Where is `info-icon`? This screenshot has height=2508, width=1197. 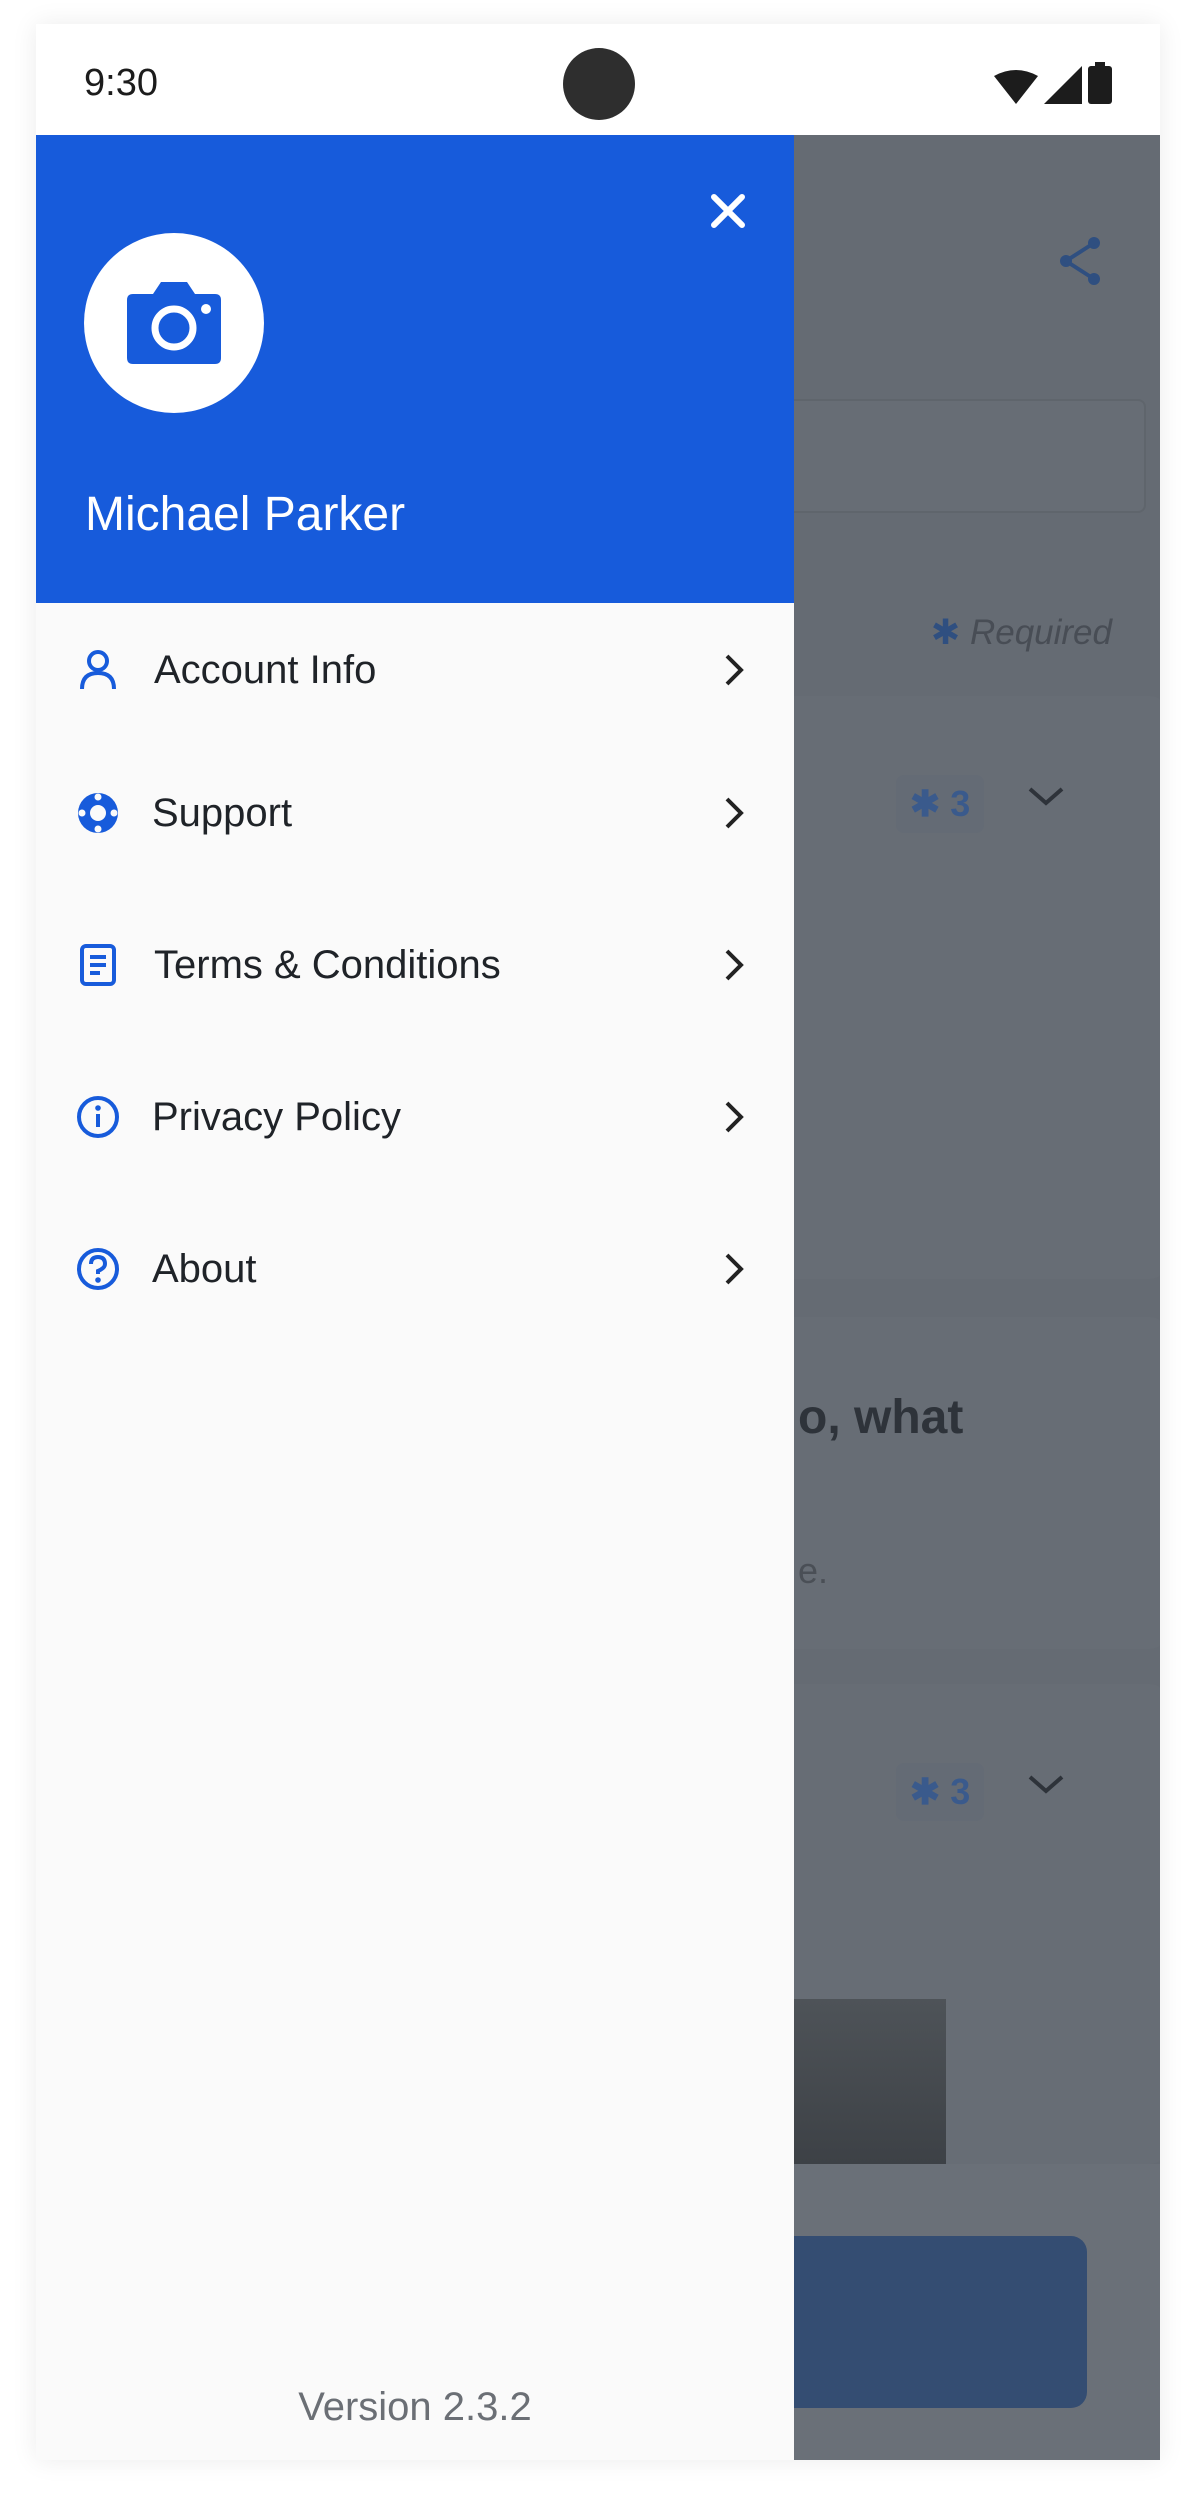 info-icon is located at coordinates (98, 1117).